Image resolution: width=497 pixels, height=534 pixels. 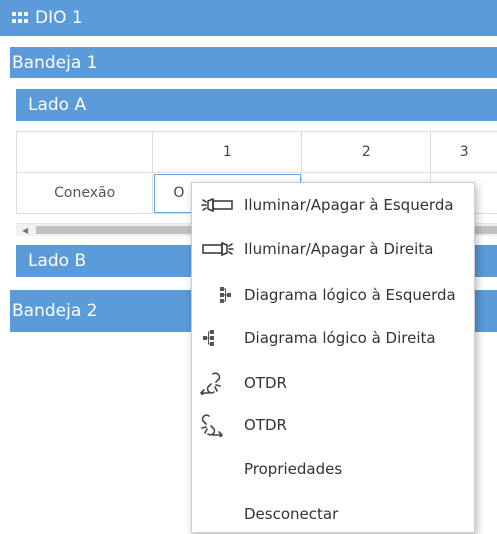 I want to click on column-header: 3, so click(x=464, y=152).